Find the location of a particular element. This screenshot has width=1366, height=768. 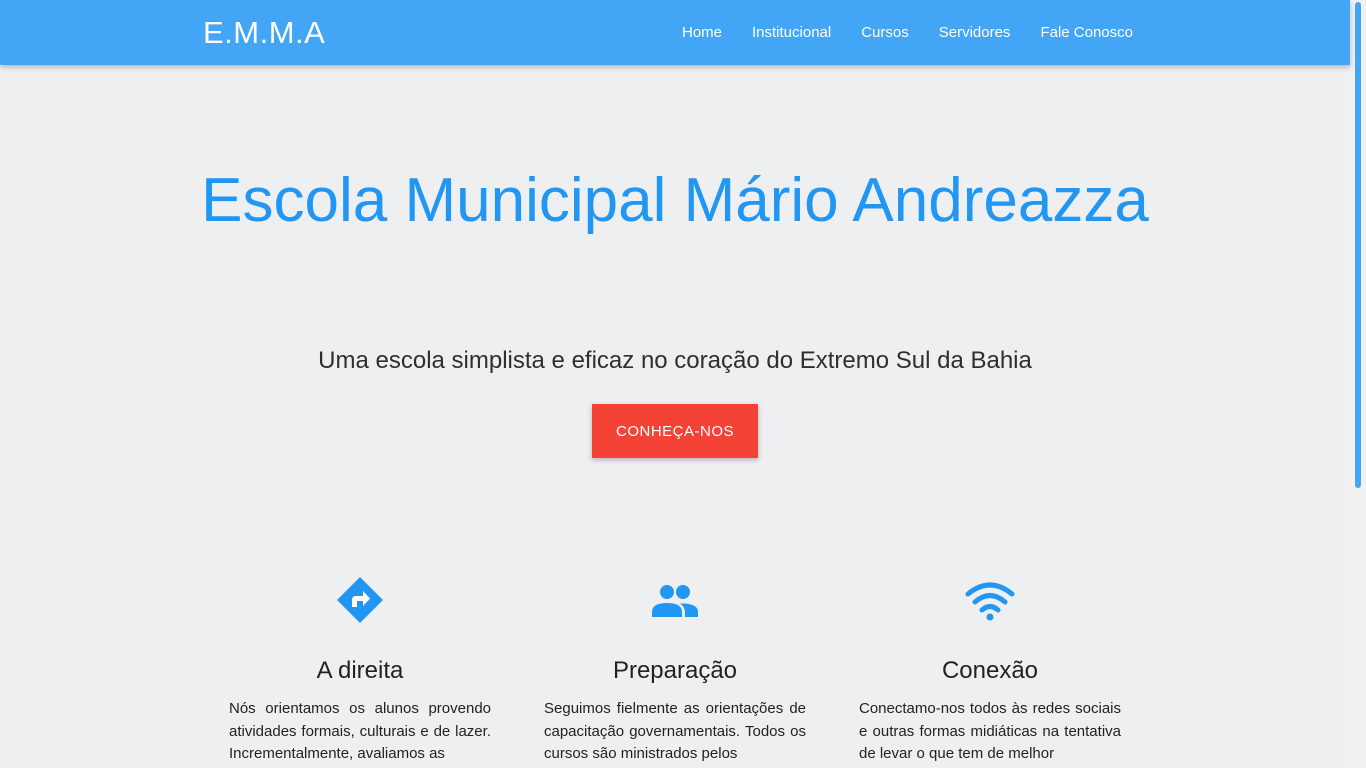

directions-icon is located at coordinates (360, 600).